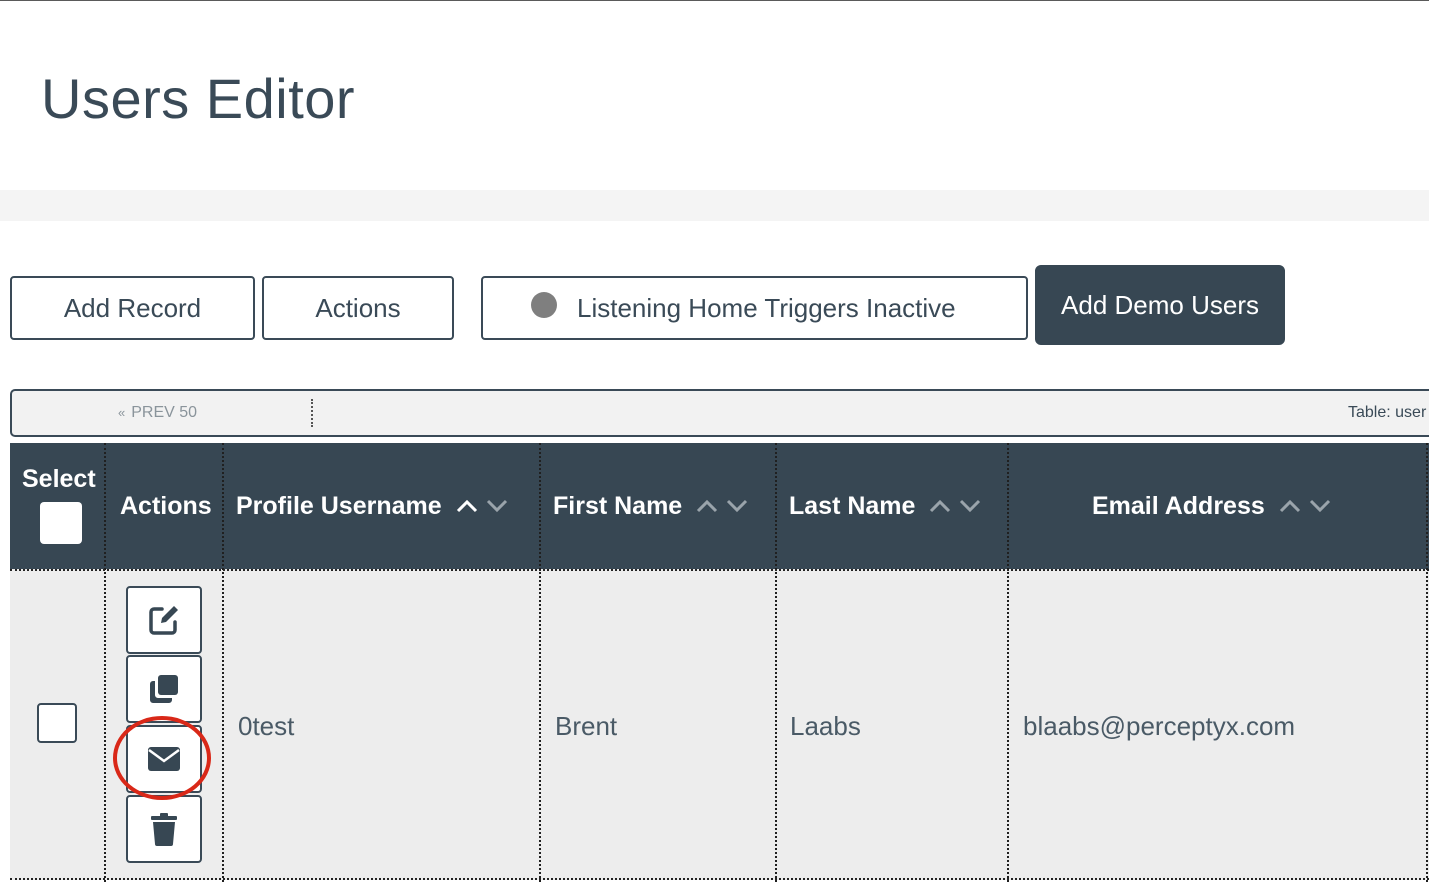  What do you see at coordinates (162, 758) in the screenshot?
I see `annotation-circle` at bounding box center [162, 758].